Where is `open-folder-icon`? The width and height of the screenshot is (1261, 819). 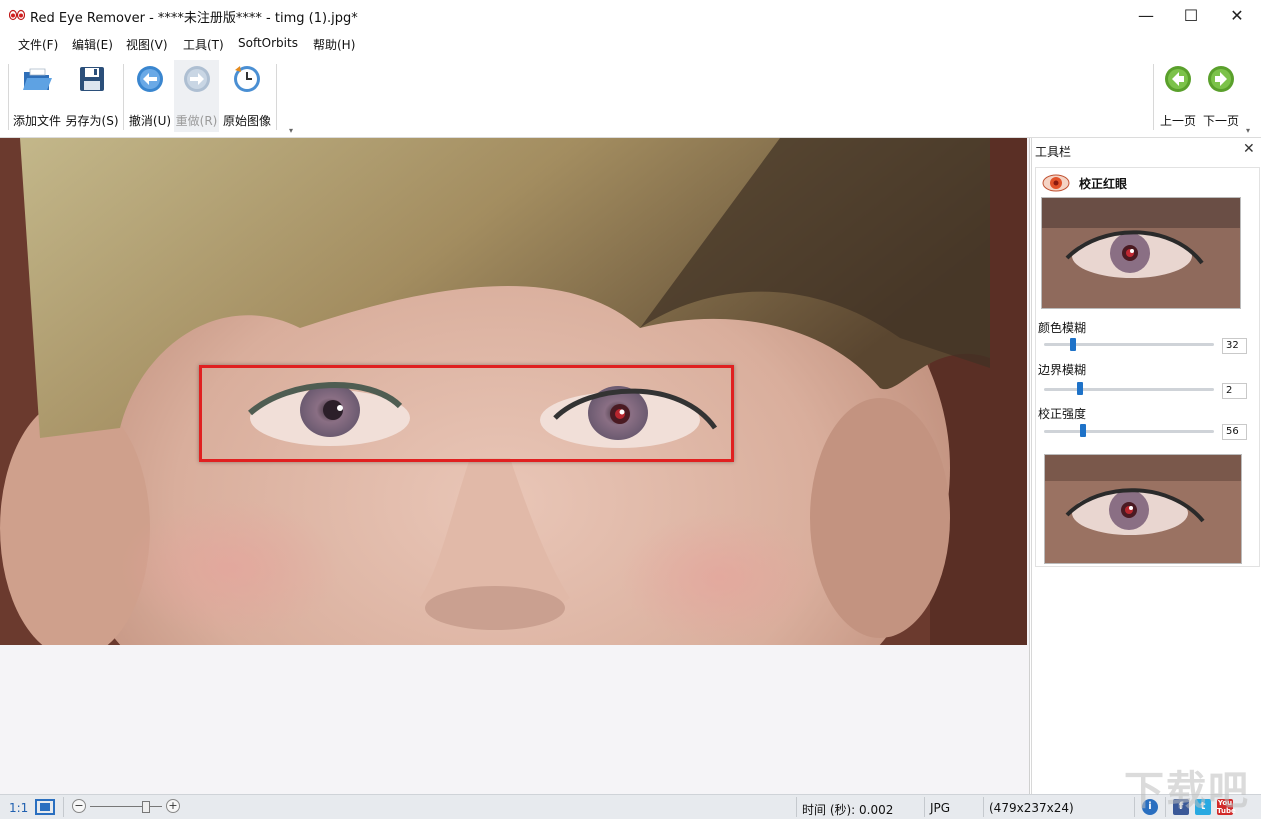
open-folder-icon is located at coordinates (37, 79).